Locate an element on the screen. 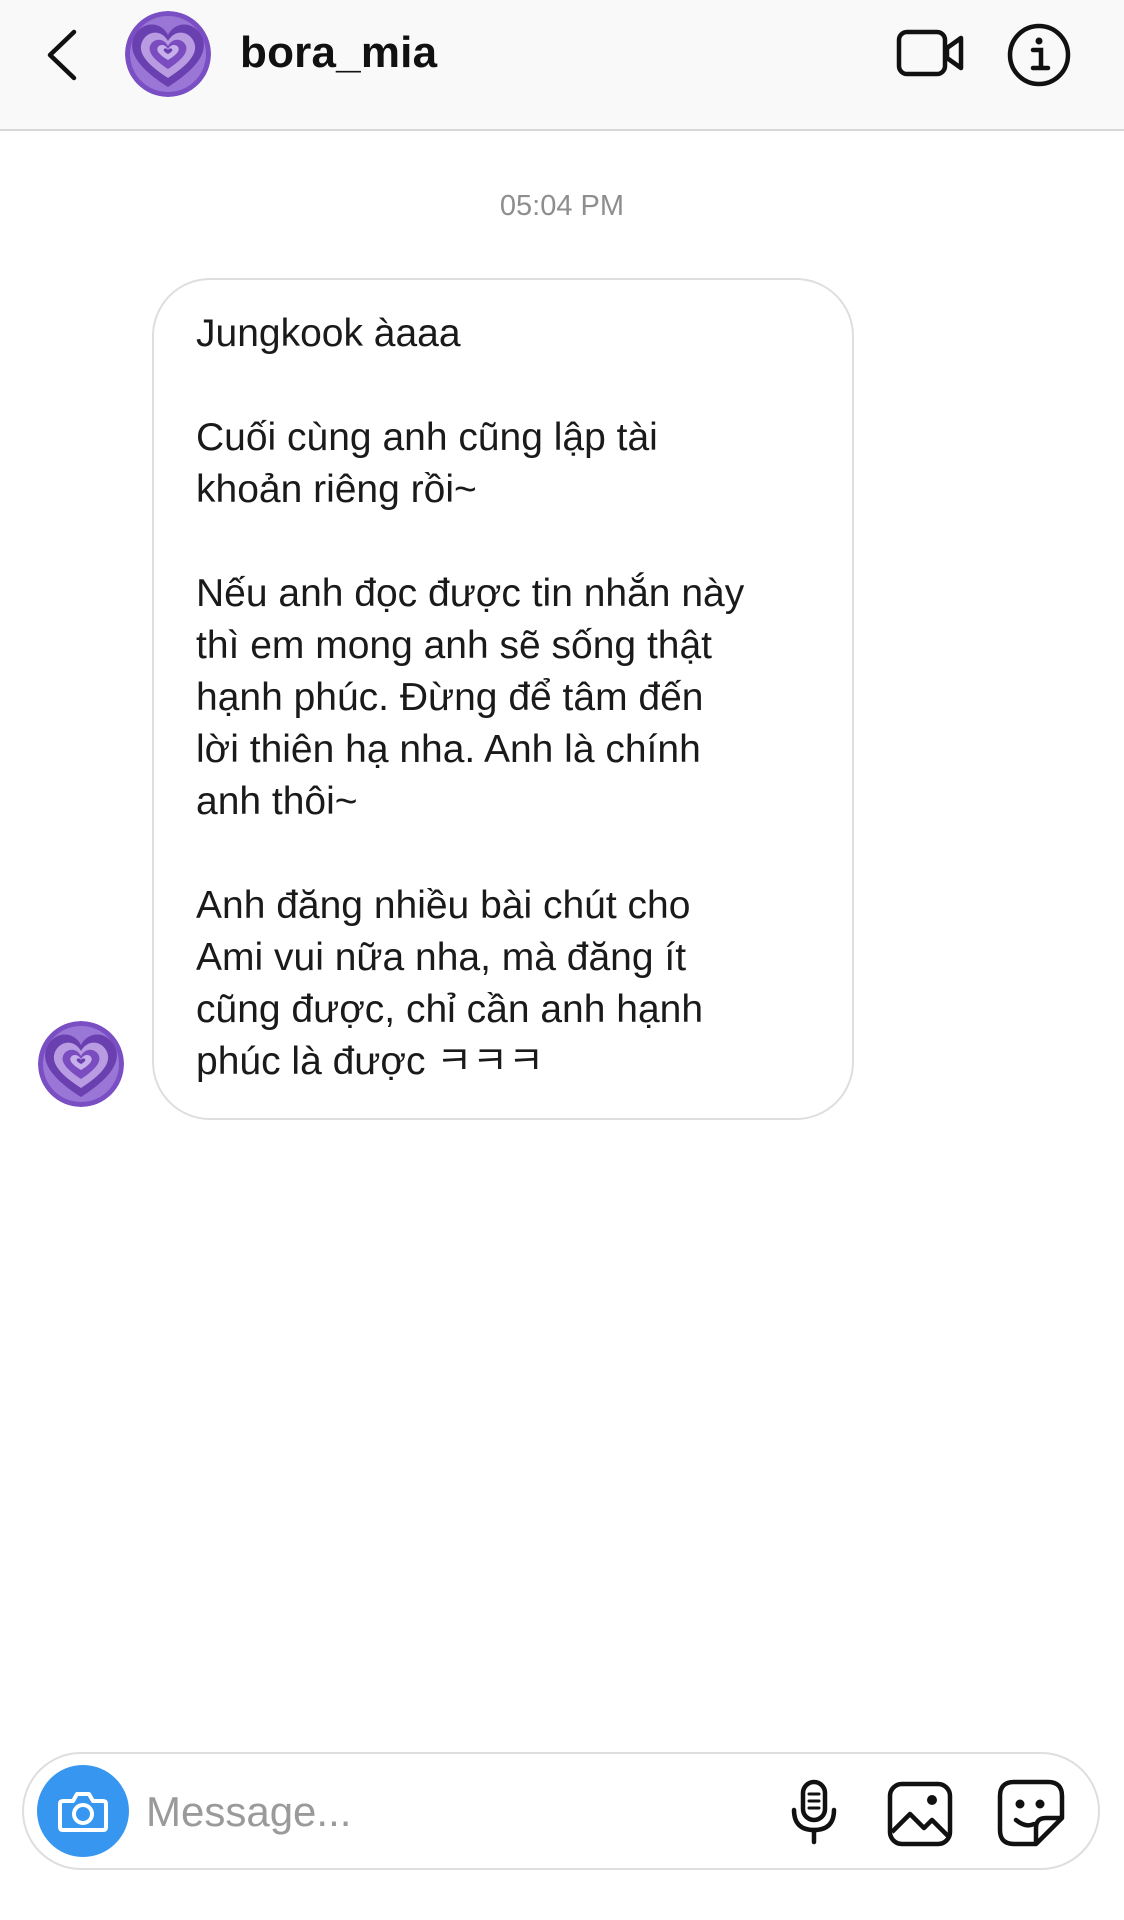  video-camera-icon is located at coordinates (930, 53).